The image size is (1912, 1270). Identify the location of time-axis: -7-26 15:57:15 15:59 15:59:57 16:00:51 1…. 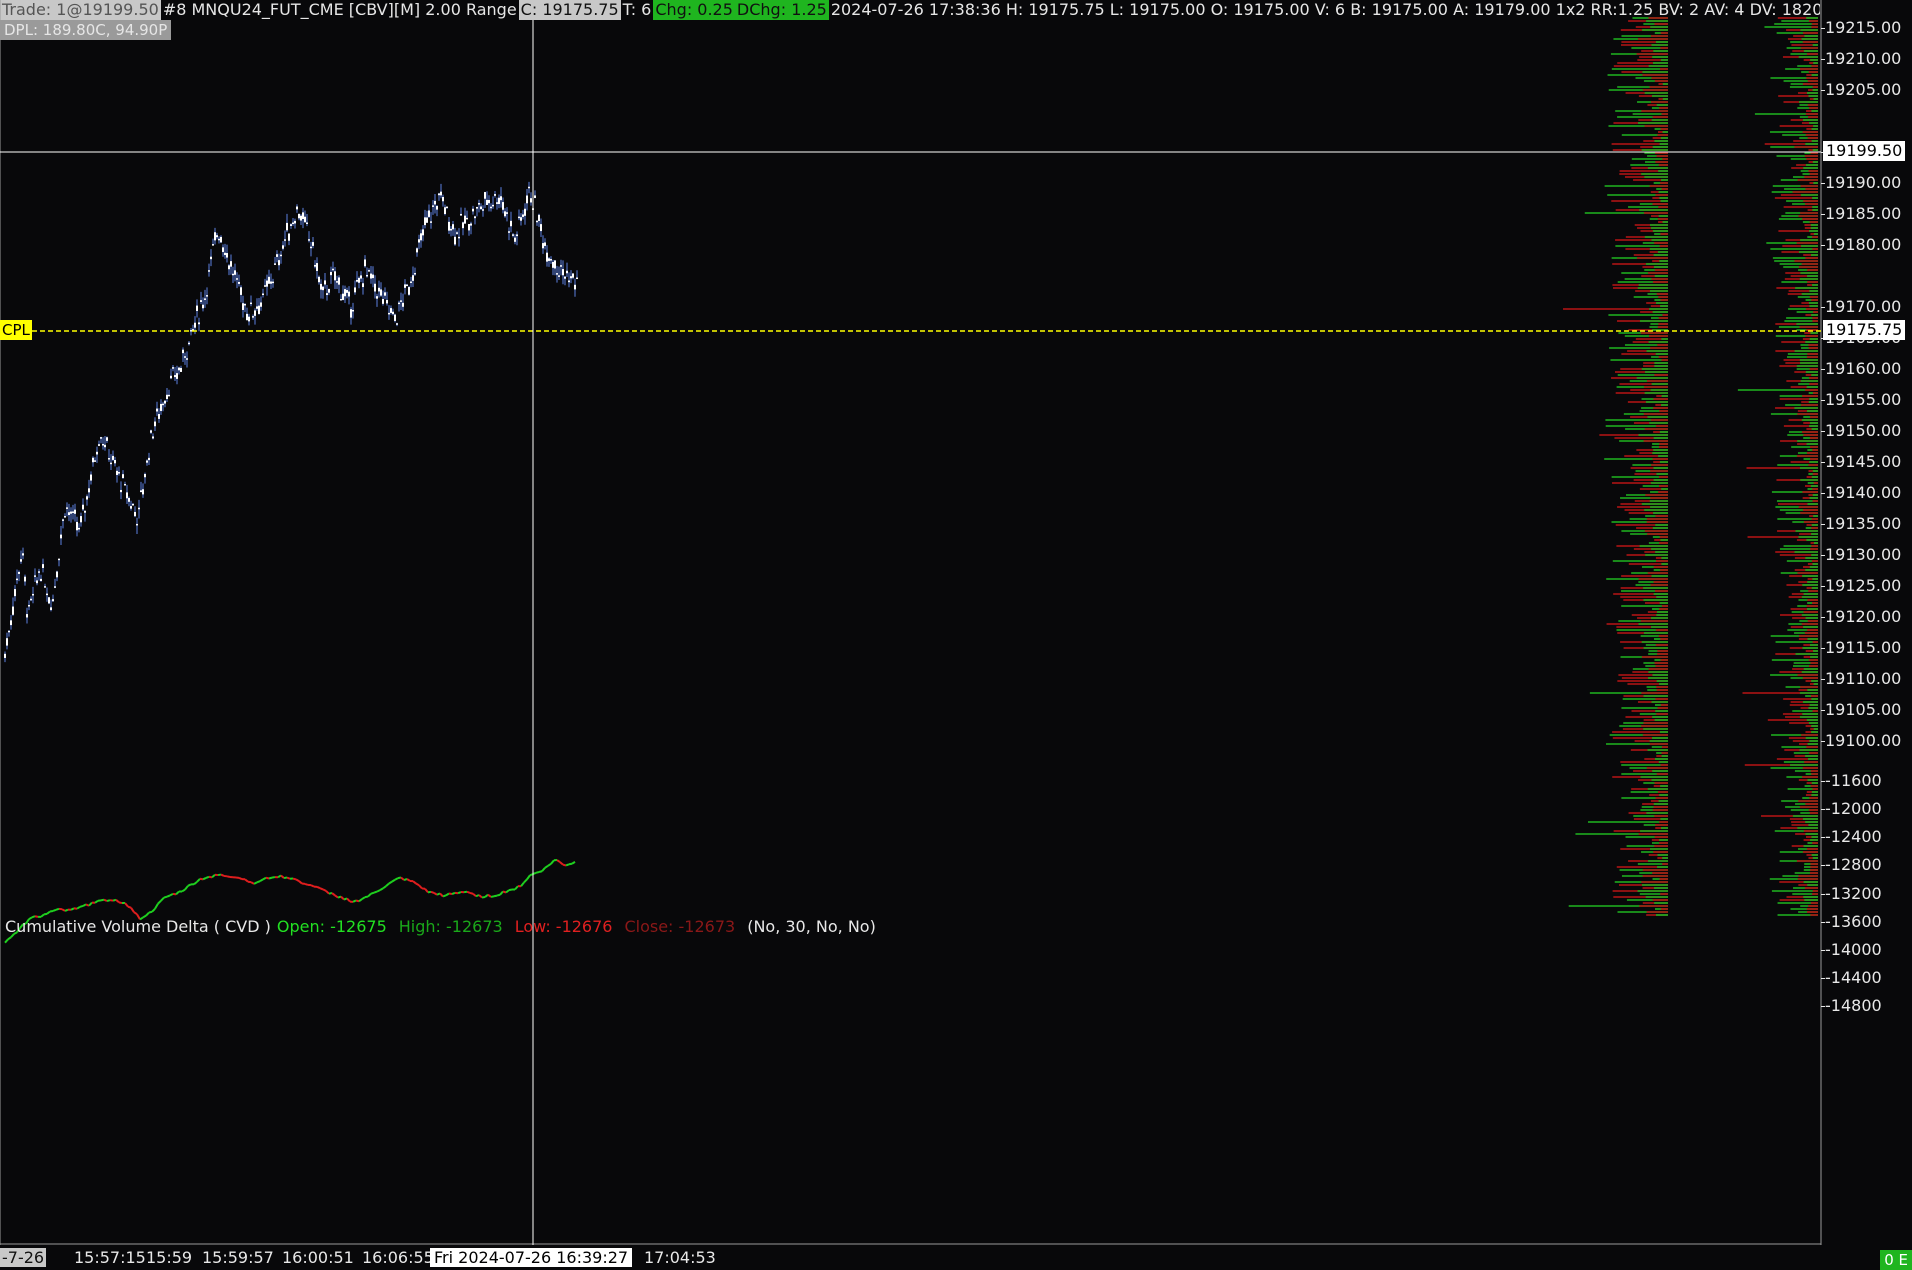
(910, 1257).